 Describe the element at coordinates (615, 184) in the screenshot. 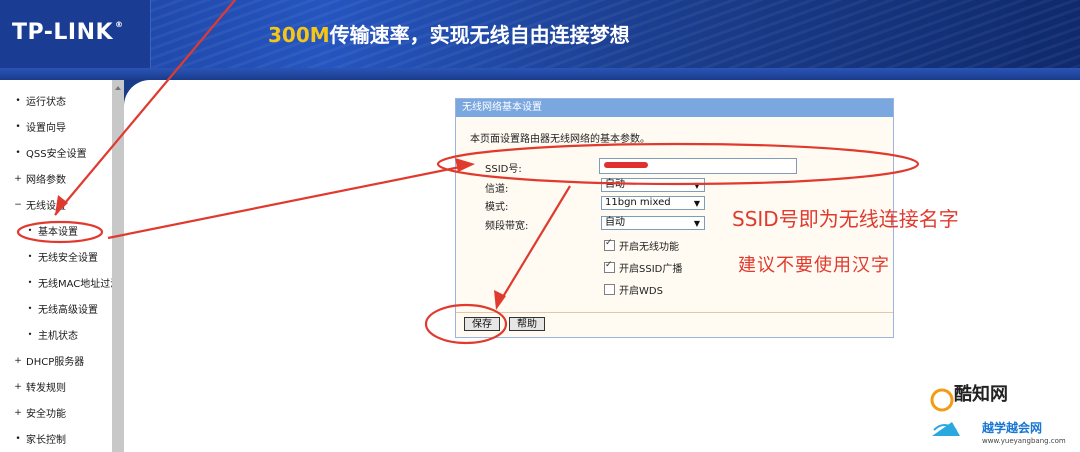

I see `channel-value: 自动` at that location.